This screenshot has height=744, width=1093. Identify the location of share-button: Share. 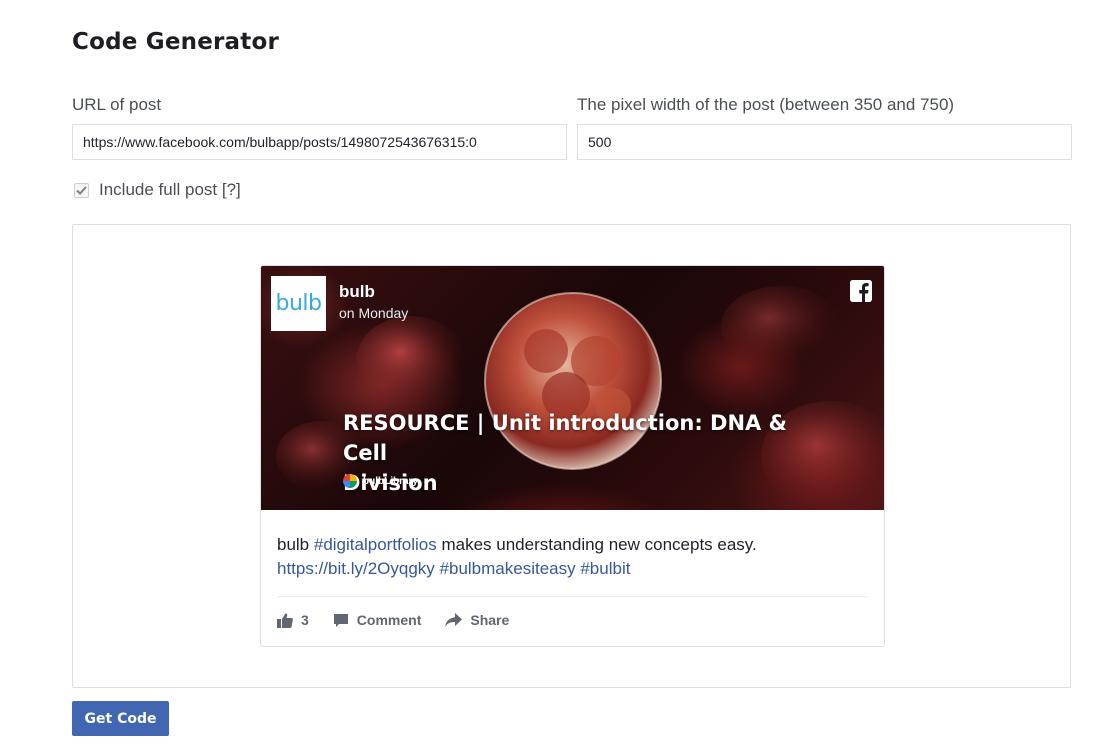
(477, 620).